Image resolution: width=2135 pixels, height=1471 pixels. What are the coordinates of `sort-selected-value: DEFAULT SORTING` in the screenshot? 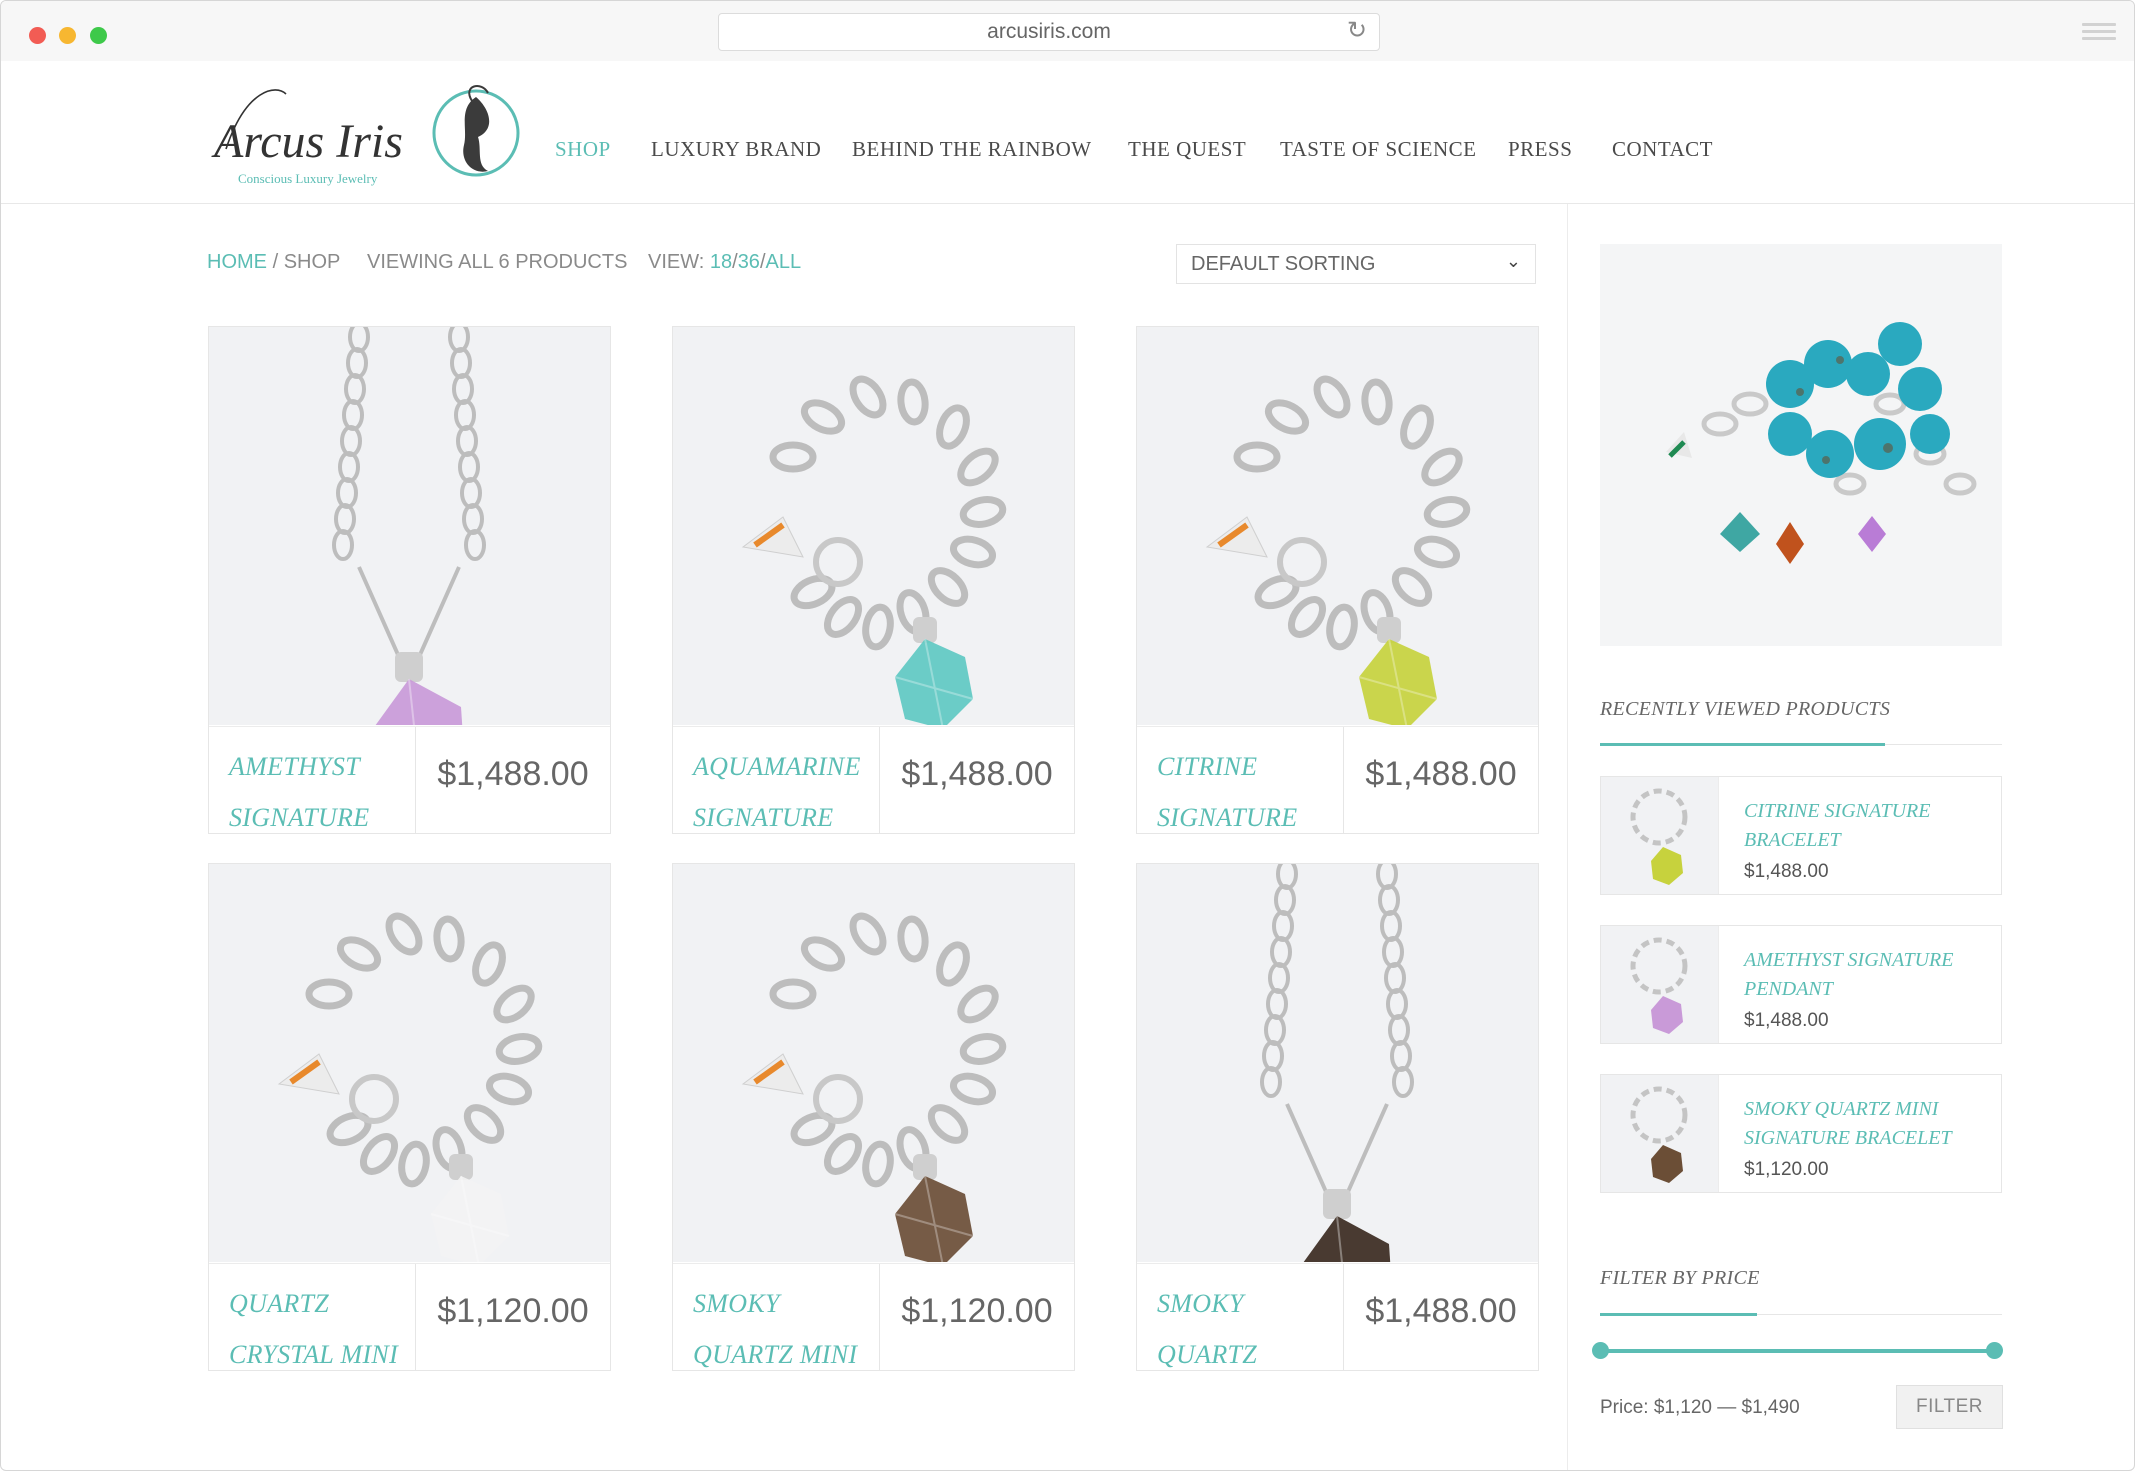 It's located at (1283, 264).